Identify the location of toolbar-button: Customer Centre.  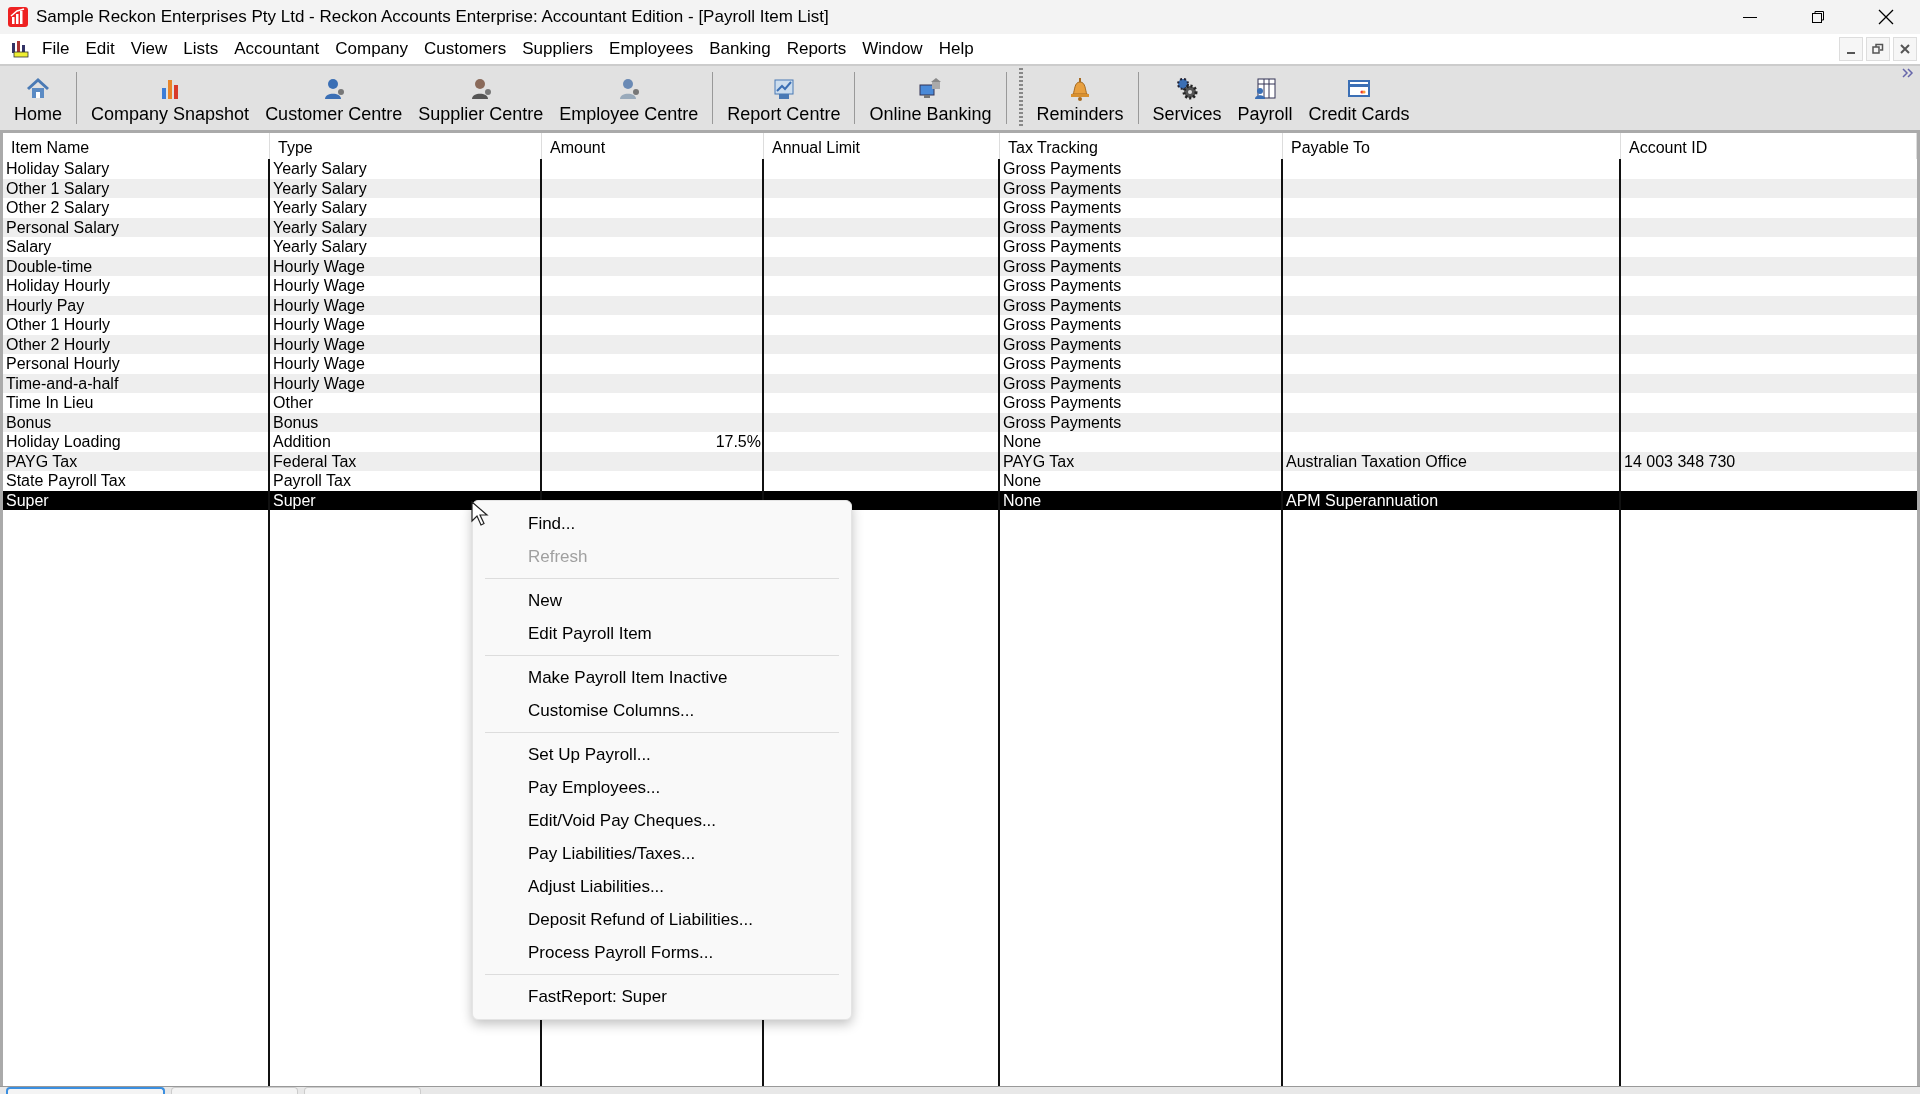
(334, 98).